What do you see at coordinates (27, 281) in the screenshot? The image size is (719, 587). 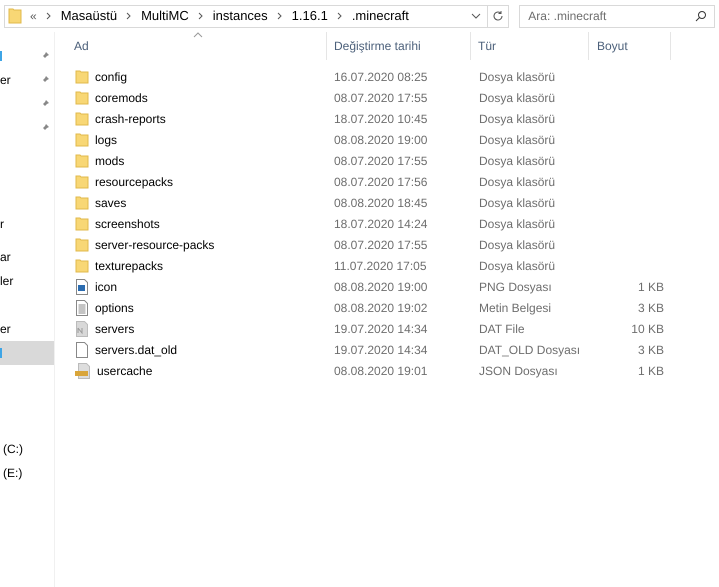 I see `sidebar-item: ler` at bounding box center [27, 281].